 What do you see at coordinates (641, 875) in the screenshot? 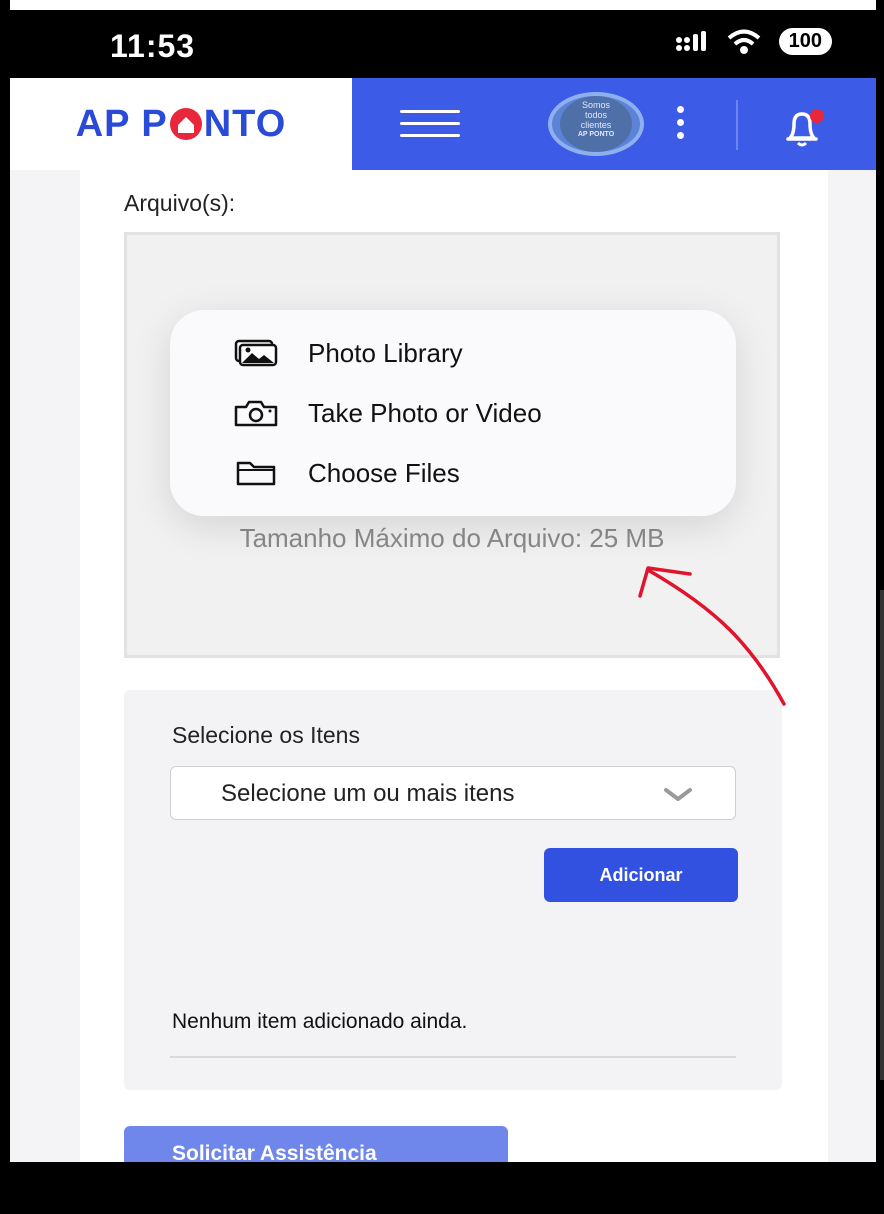
I see `add-item-button: Adicionar` at bounding box center [641, 875].